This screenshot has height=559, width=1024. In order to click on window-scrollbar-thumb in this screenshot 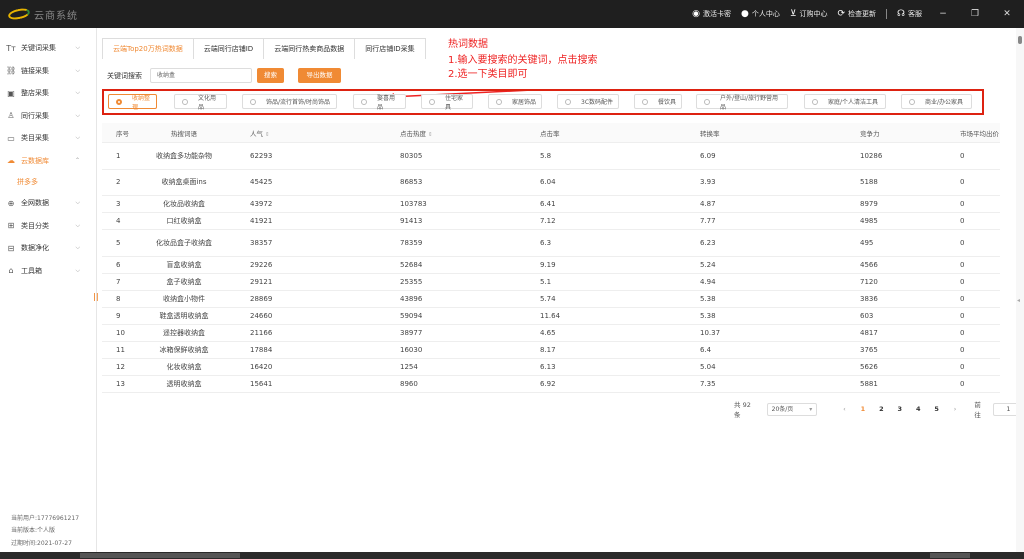, I will do `click(1020, 40)`.